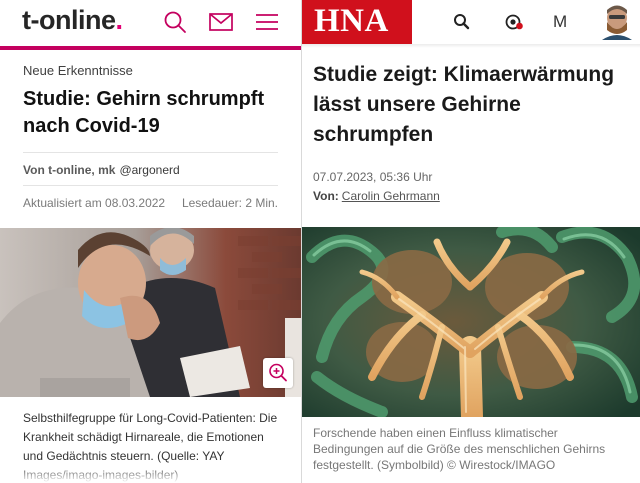 This screenshot has width=640, height=483. I want to click on menu-icon, so click(267, 22).